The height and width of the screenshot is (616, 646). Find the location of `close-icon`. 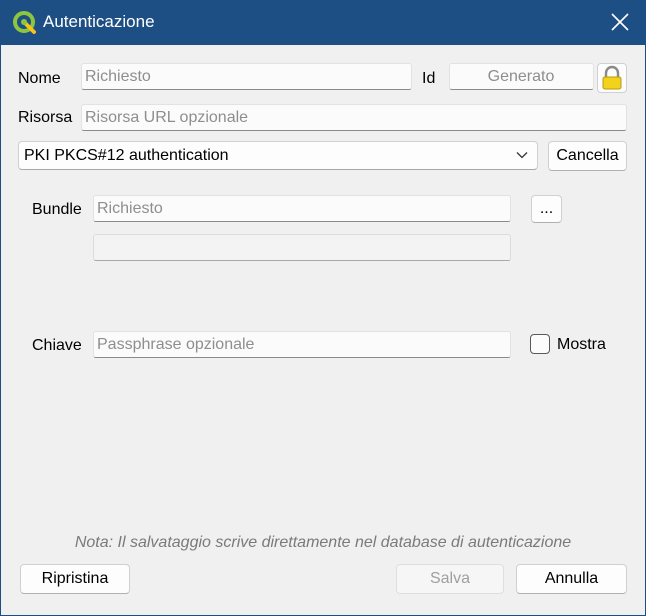

close-icon is located at coordinates (620, 22).